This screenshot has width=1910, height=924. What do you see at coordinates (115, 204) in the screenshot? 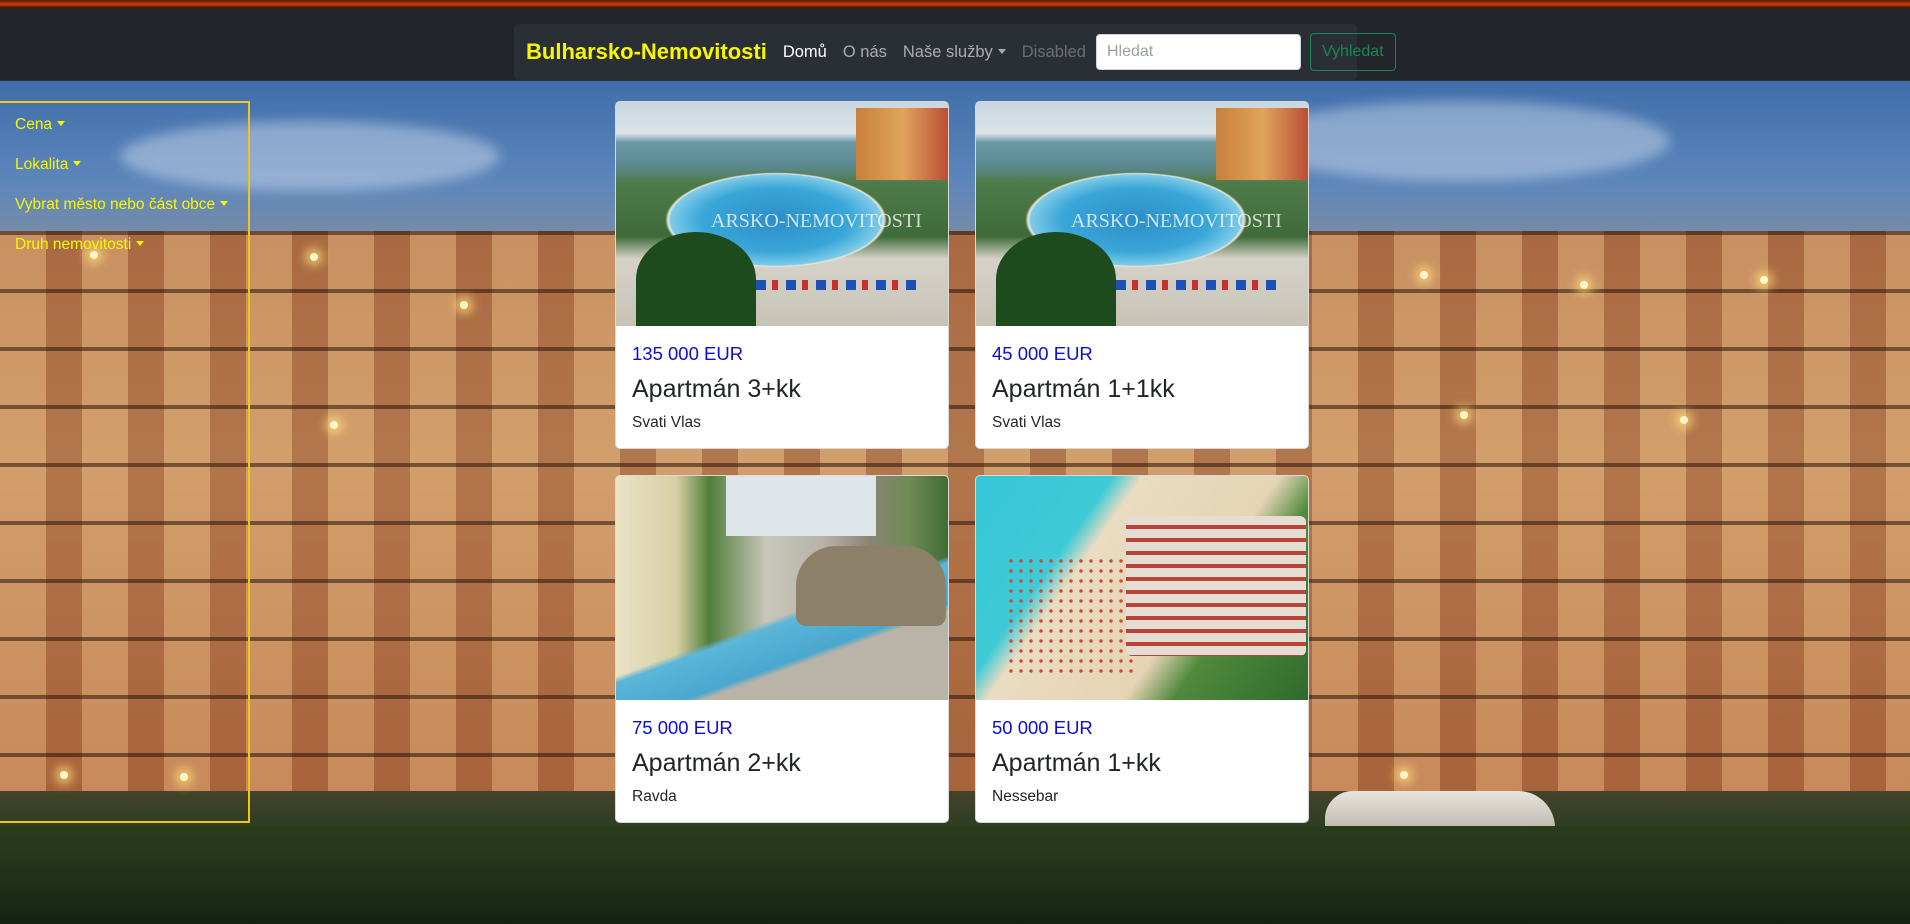
I see `filter-label: Vybrat město nebo část obce` at bounding box center [115, 204].